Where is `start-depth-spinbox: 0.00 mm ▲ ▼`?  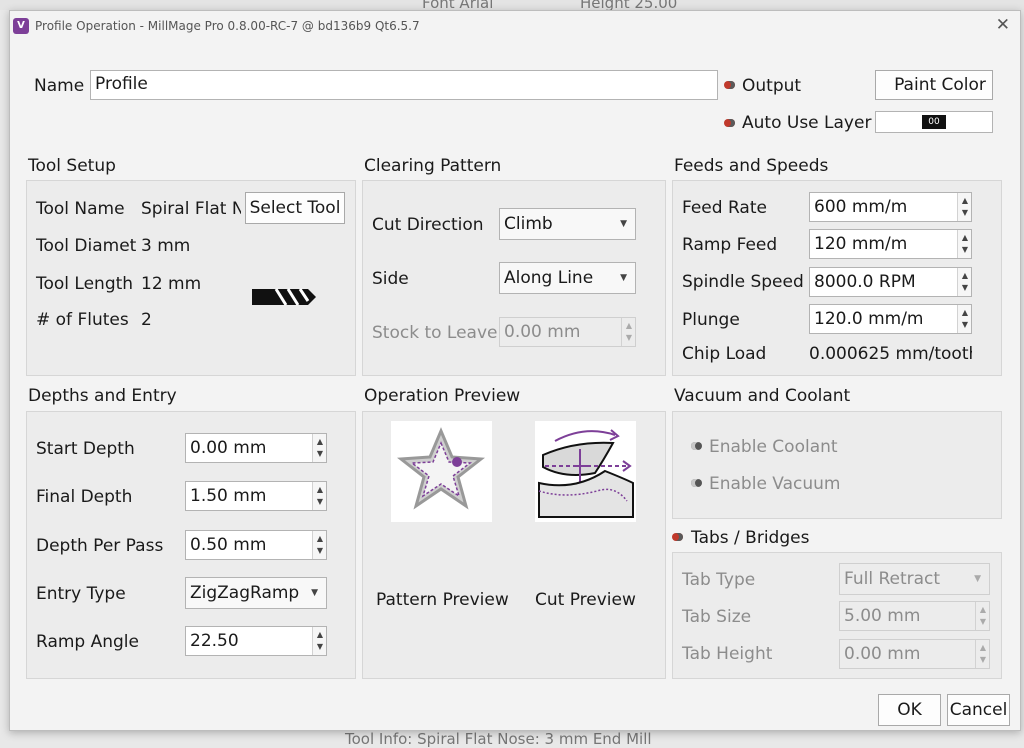
start-depth-spinbox: 0.00 mm ▲ ▼ is located at coordinates (256, 448).